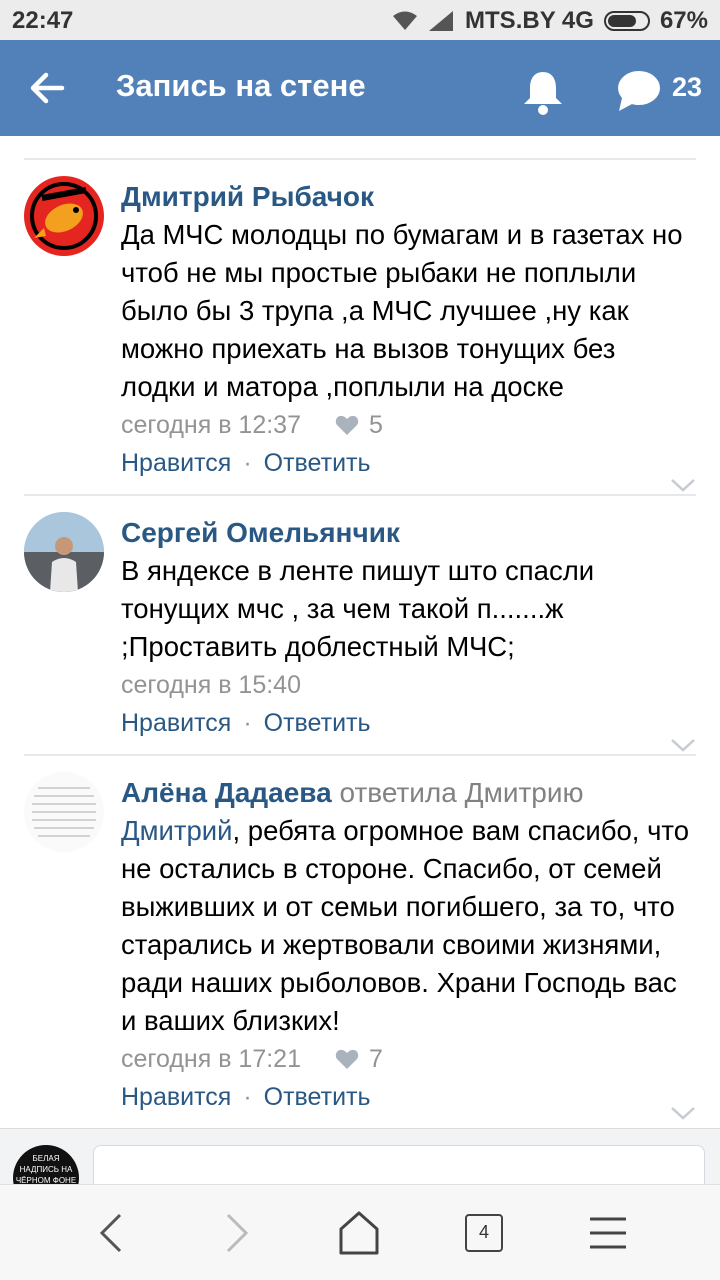 The image size is (720, 1280). Describe the element at coordinates (543, 91) in the screenshot. I see `bell-icon` at that location.